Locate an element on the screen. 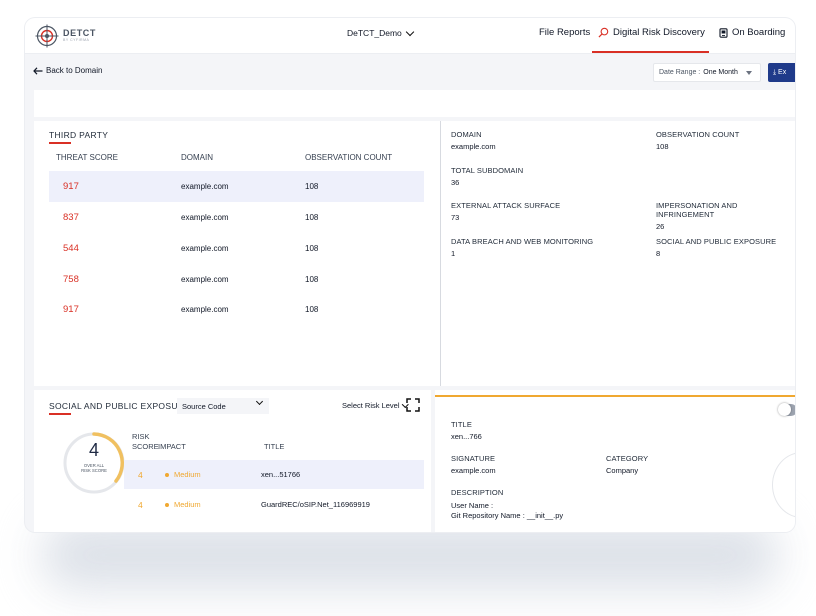  detail-category-label: CATEGORY is located at coordinates (627, 458).